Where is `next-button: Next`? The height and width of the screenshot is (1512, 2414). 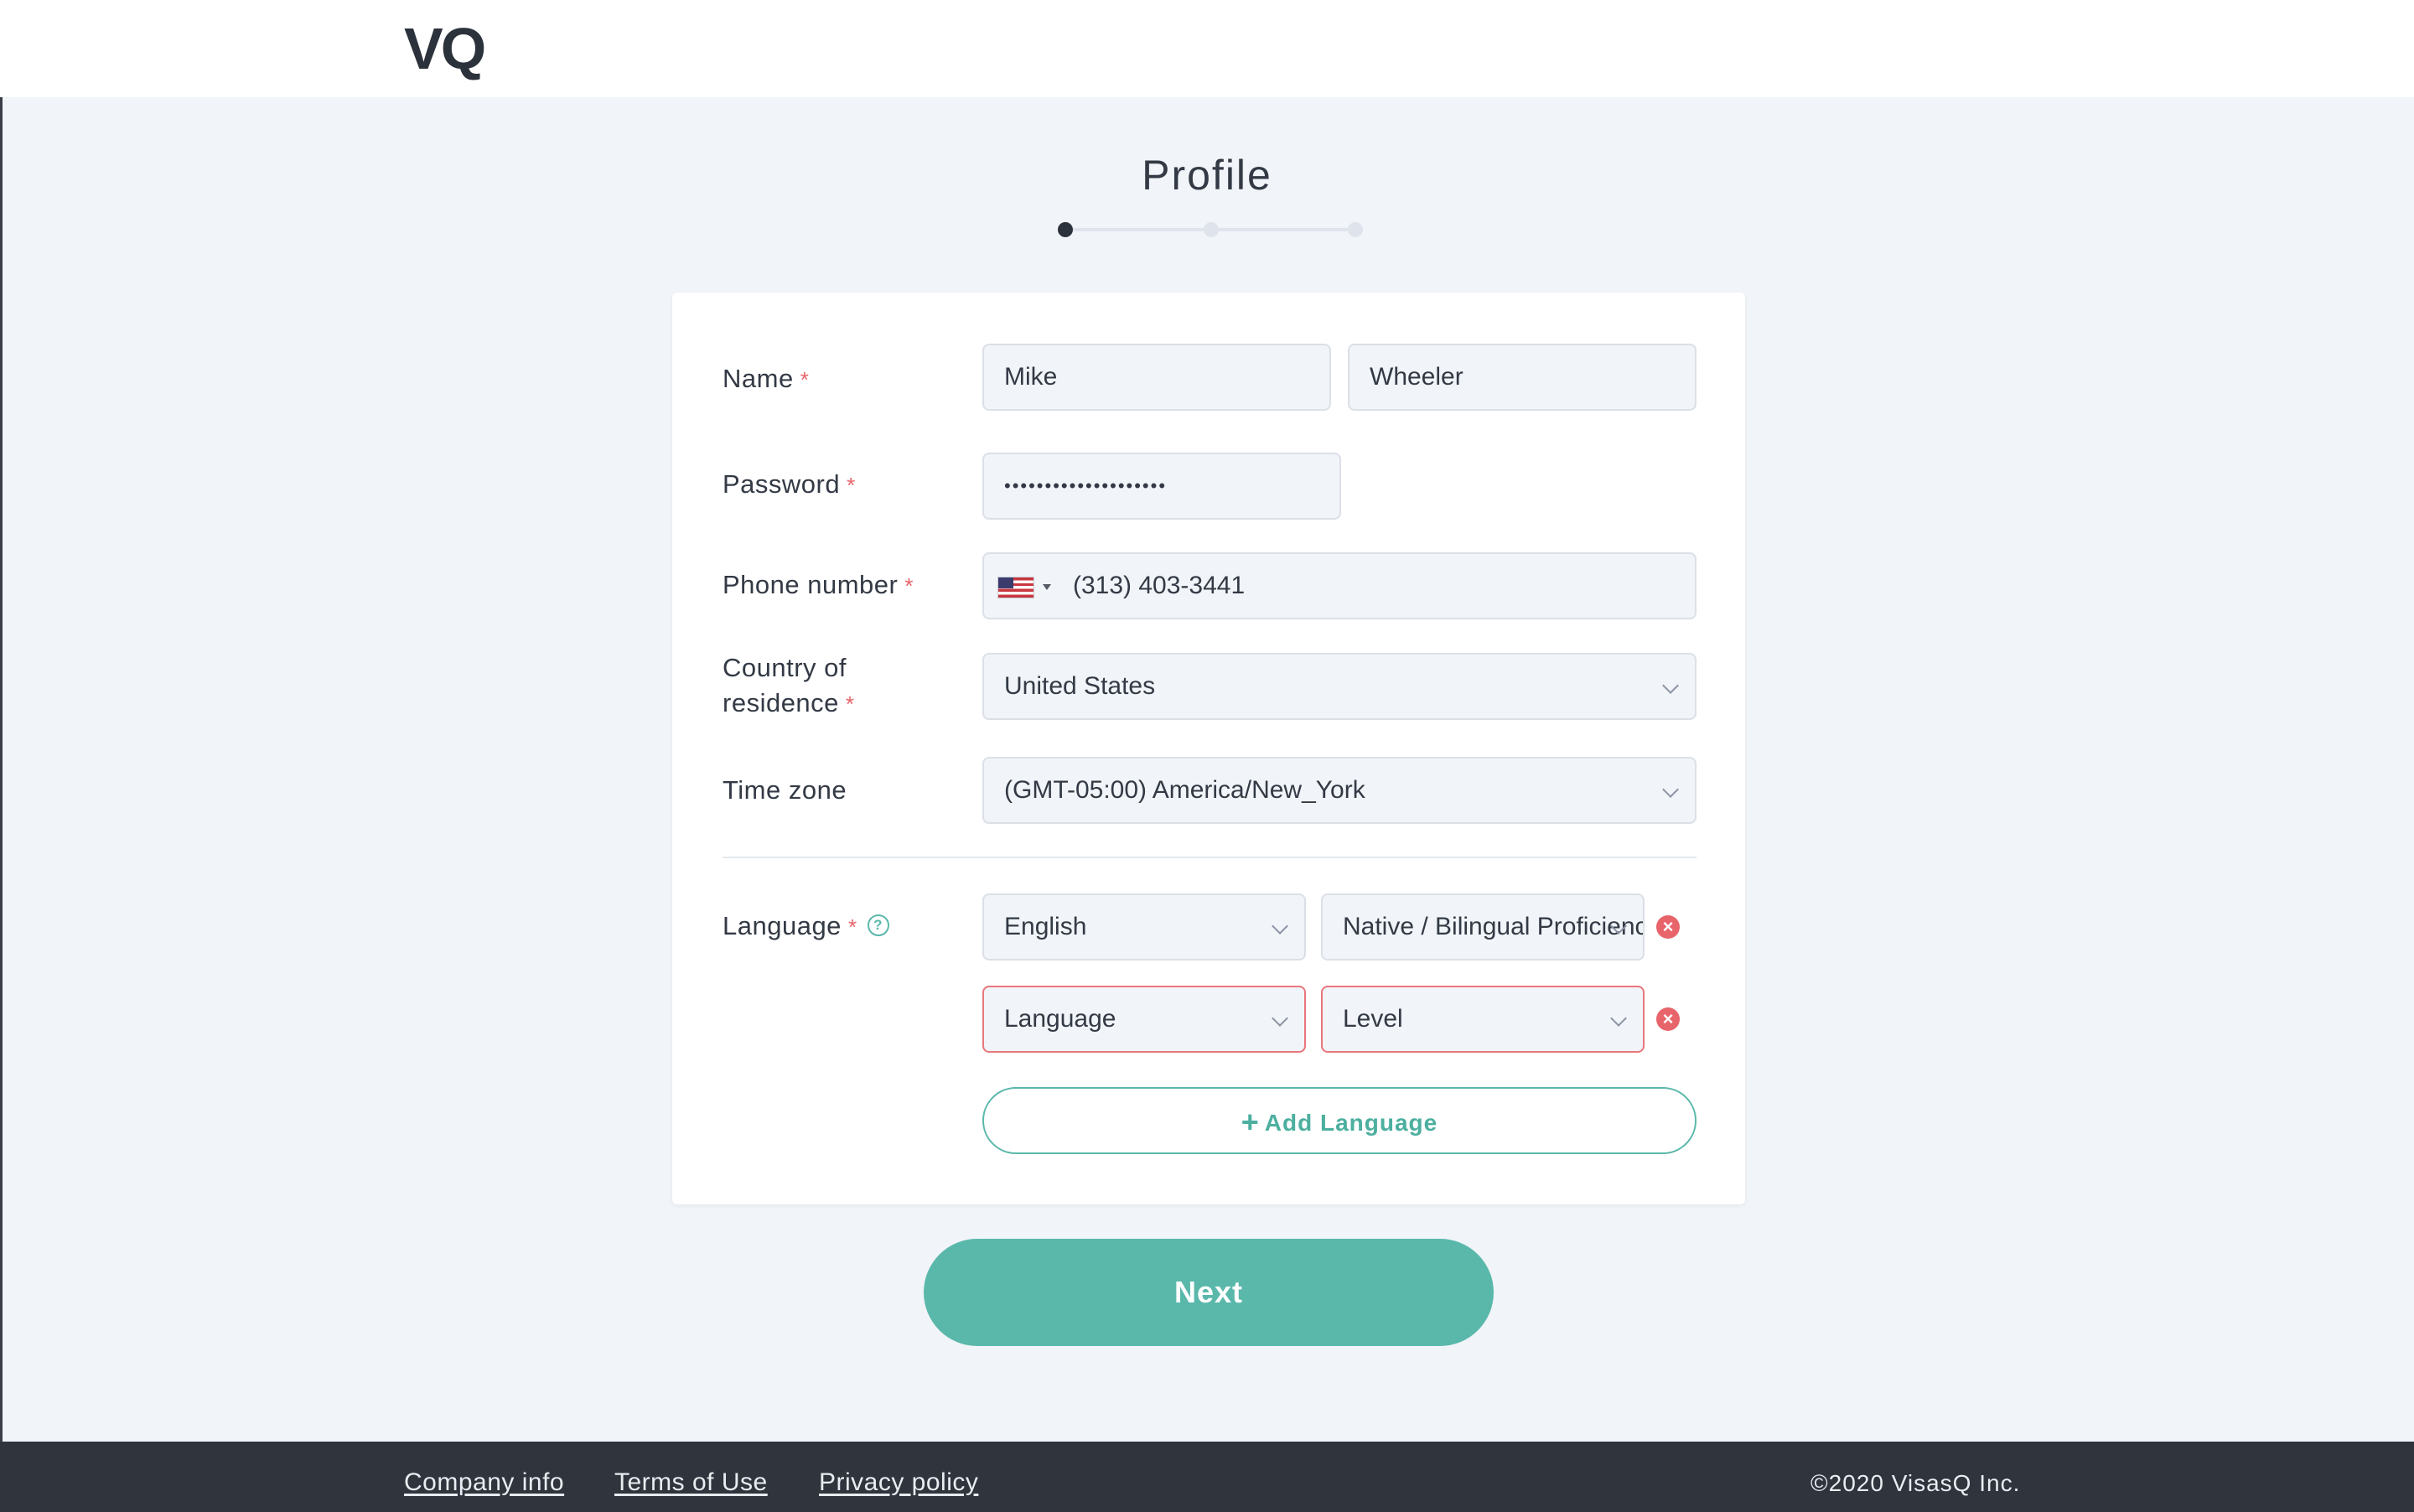 next-button: Next is located at coordinates (1209, 1292).